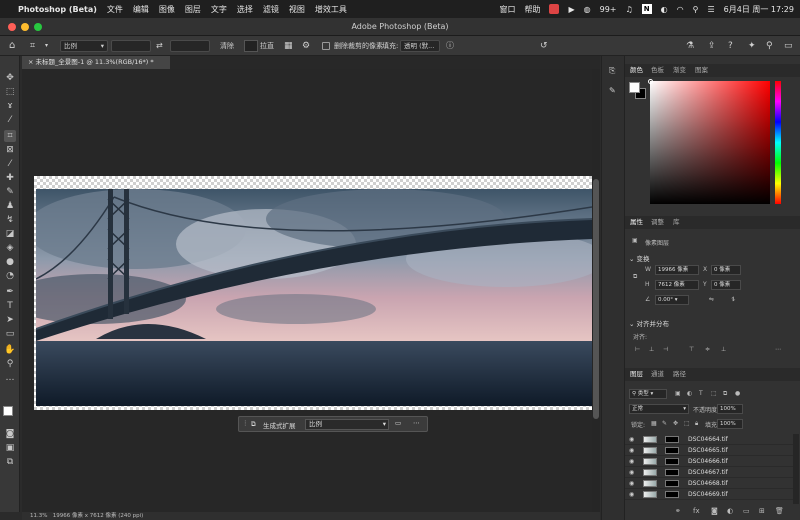 This screenshot has height=520, width=800. I want to click on blur-tool-icon: ●, so click(10, 262).